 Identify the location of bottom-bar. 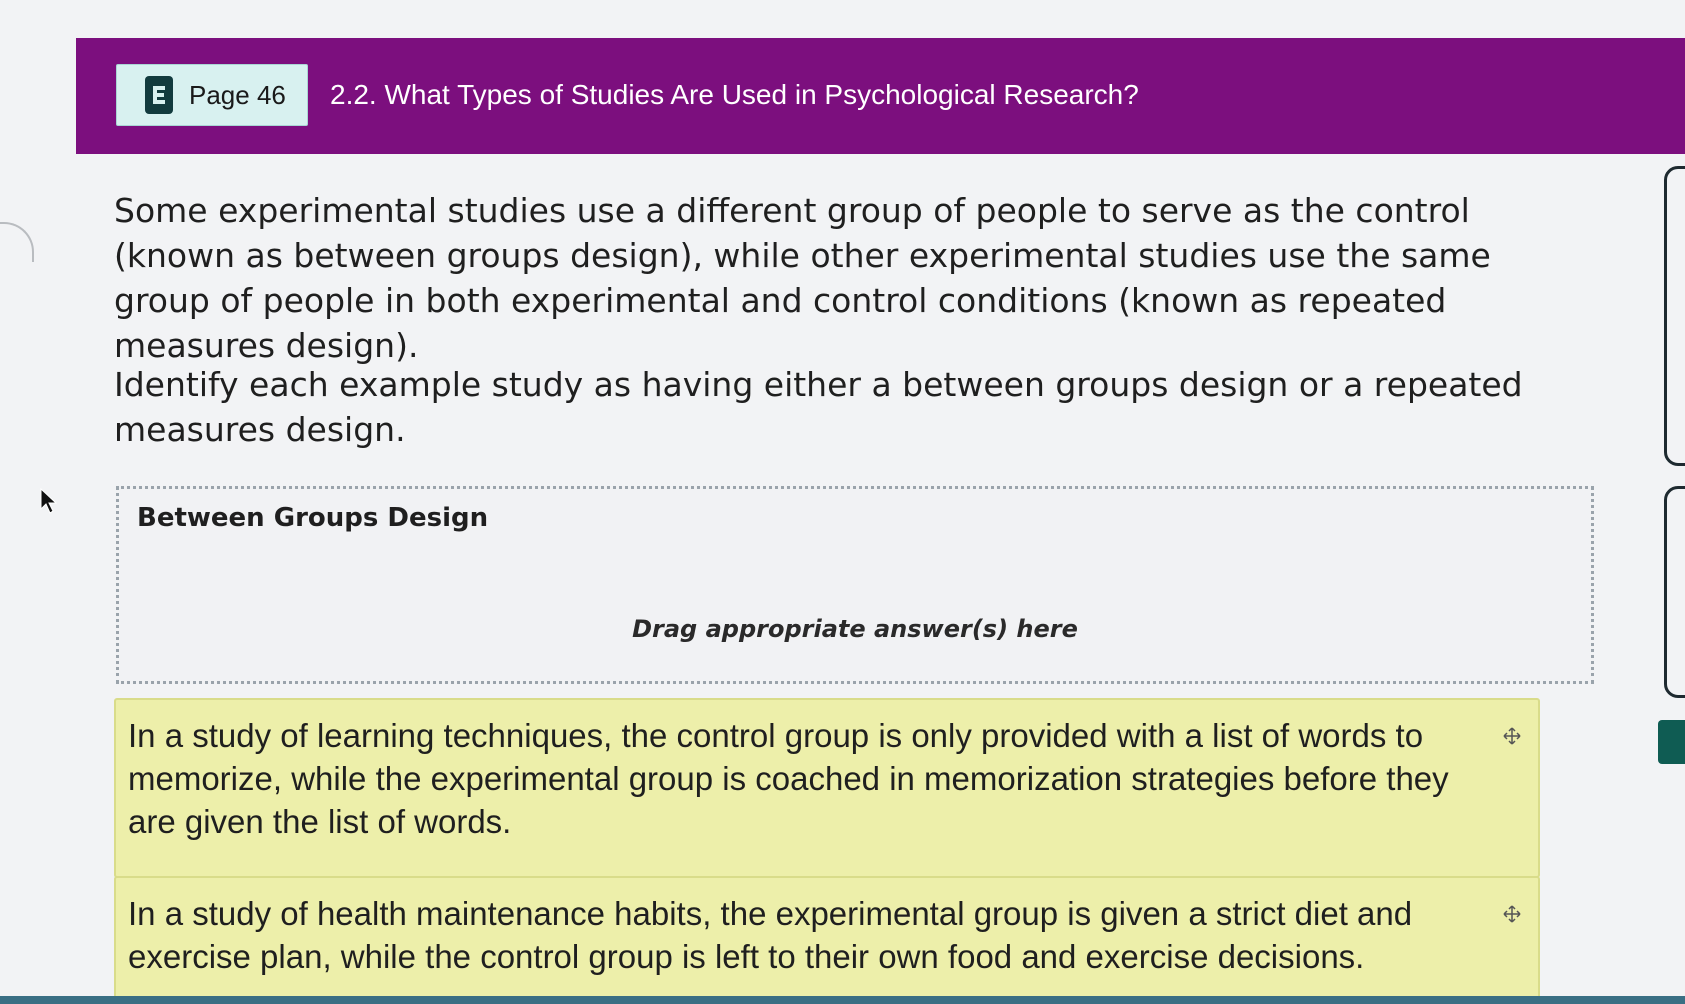
(842, 1000).